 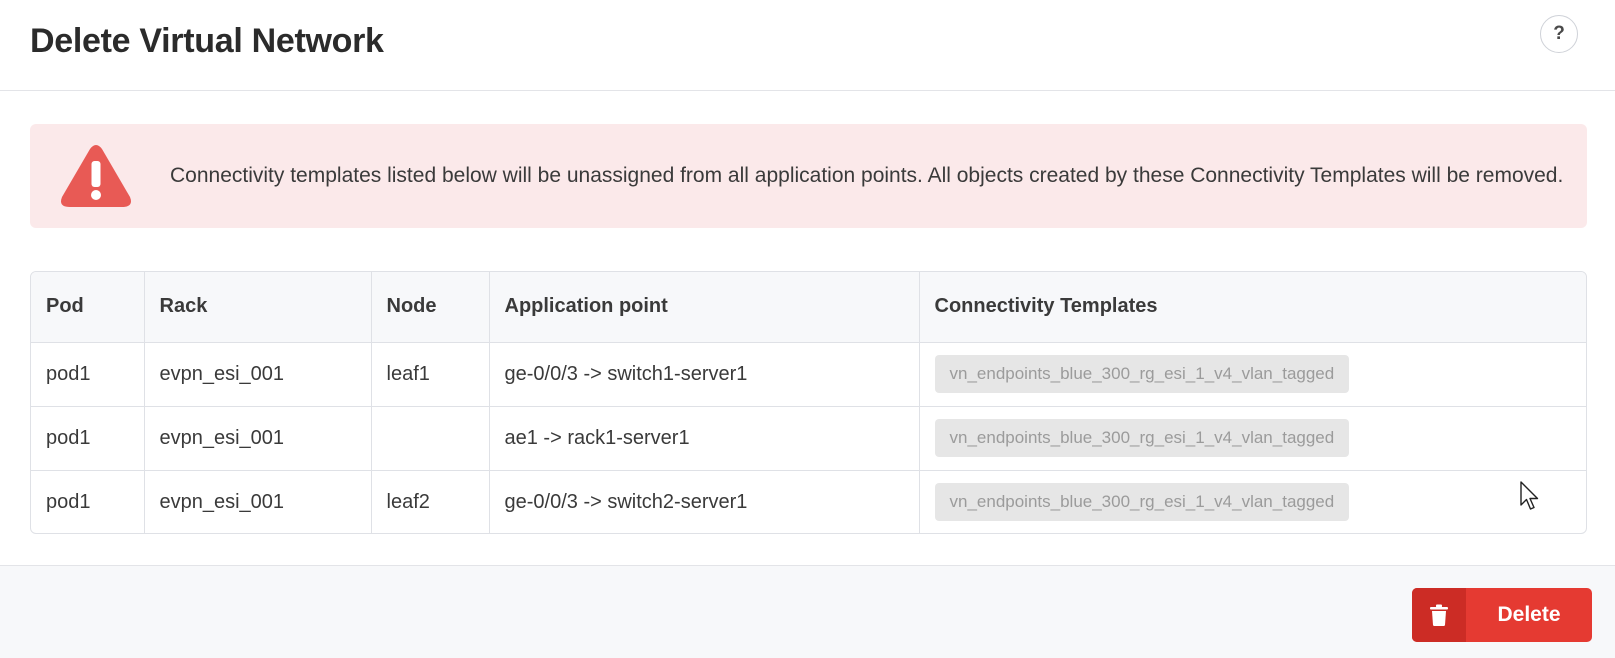 What do you see at coordinates (430, 438) in the screenshot?
I see `cell-node` at bounding box center [430, 438].